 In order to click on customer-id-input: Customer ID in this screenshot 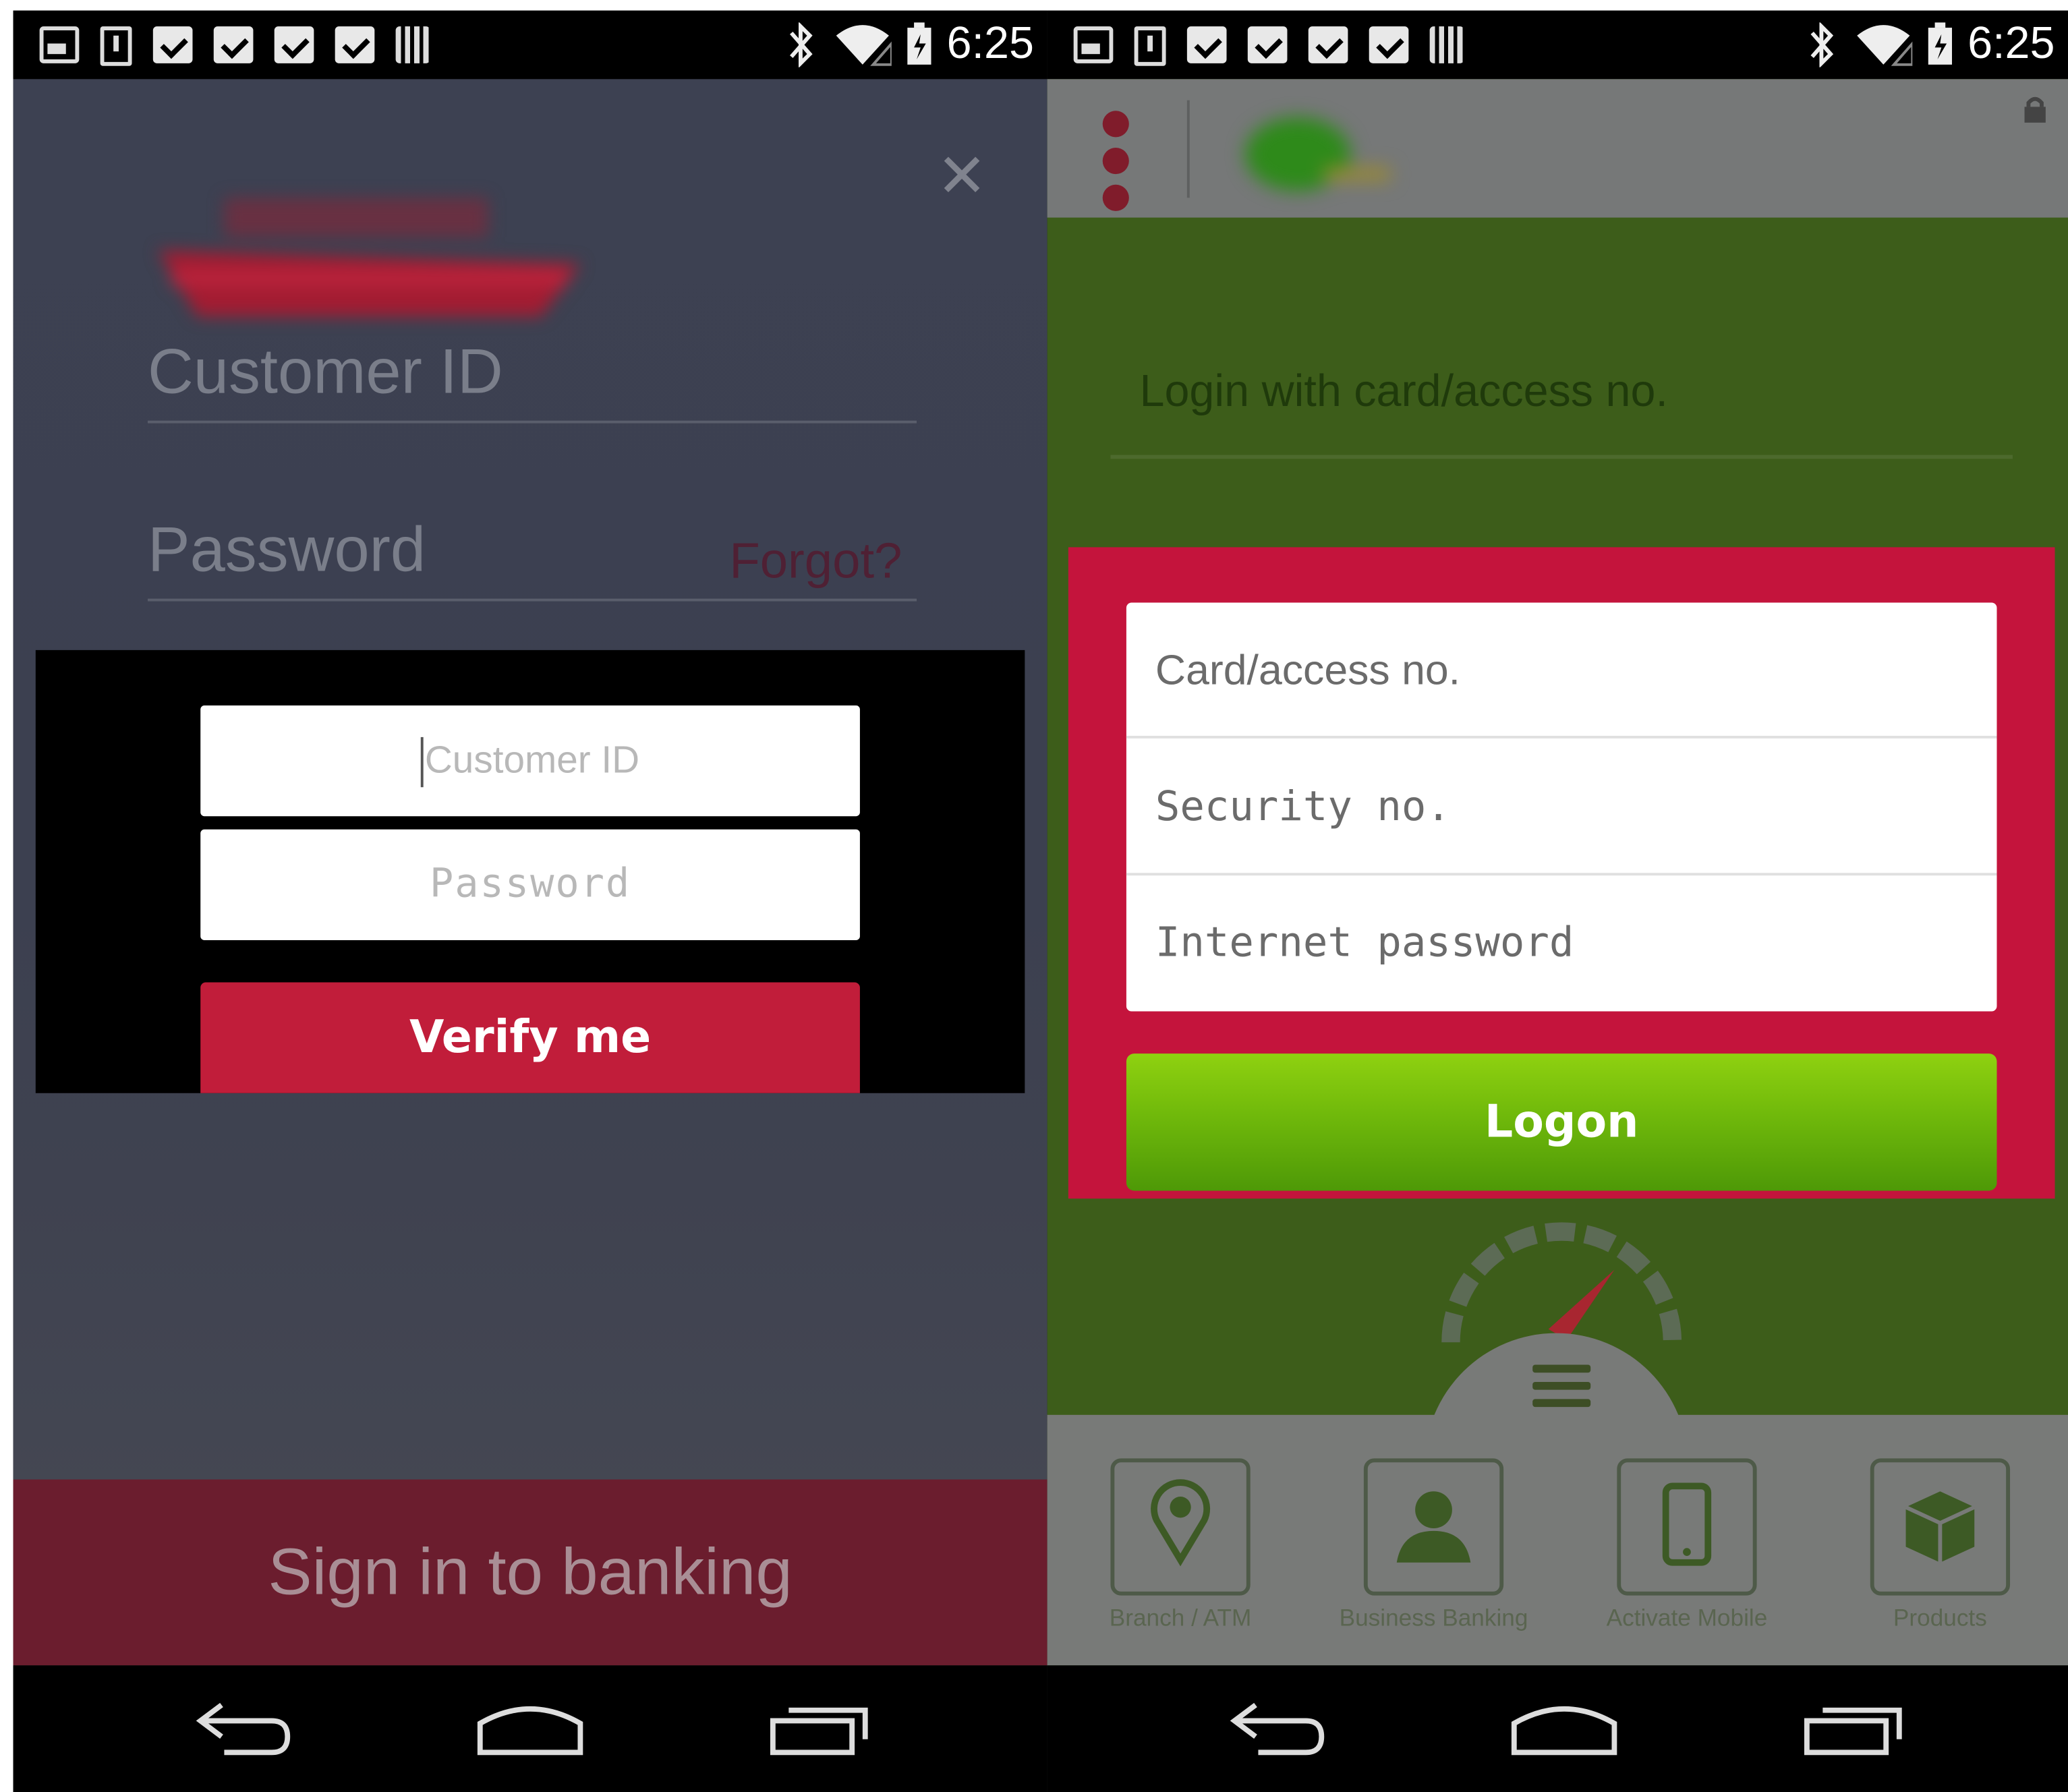, I will do `click(530, 761)`.